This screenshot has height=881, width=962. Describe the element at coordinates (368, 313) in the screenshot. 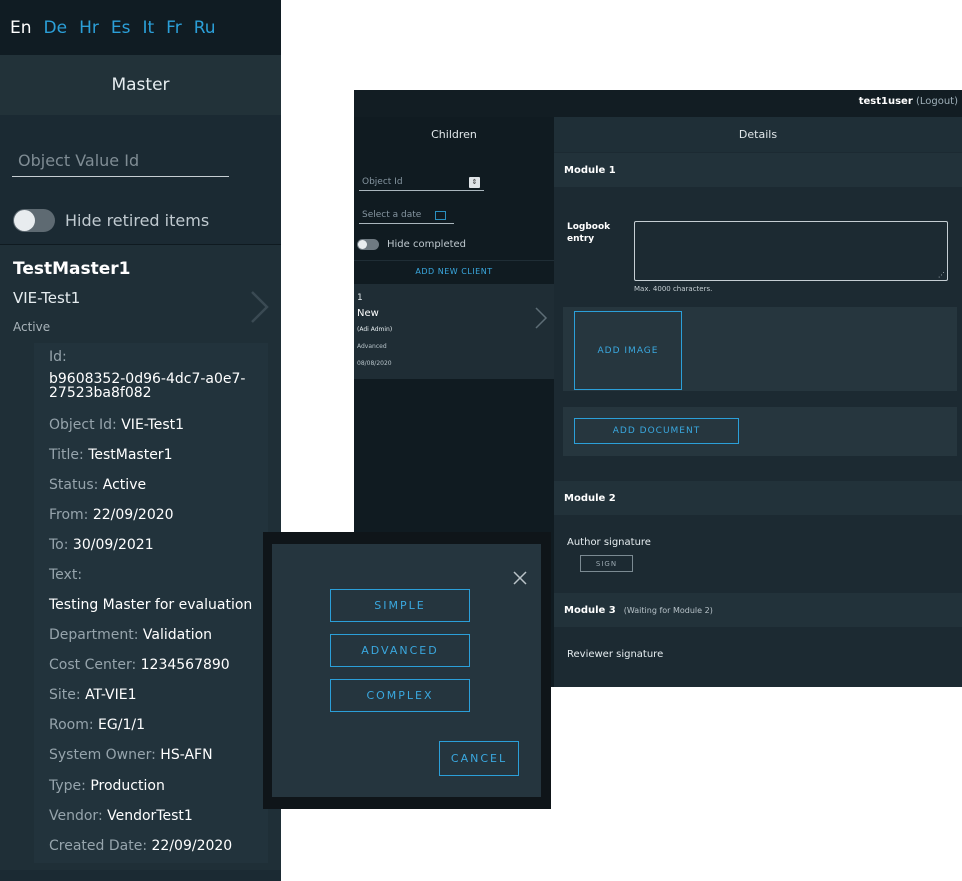

I see `child-status: New` at that location.